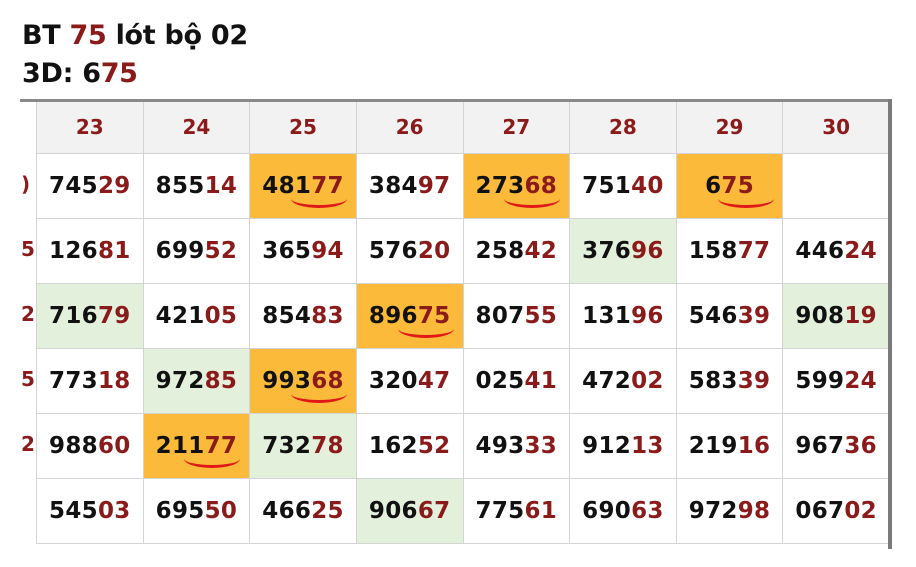 The width and height of the screenshot is (916, 567). I want to click on result-head-digits: 126, so click(73, 251).